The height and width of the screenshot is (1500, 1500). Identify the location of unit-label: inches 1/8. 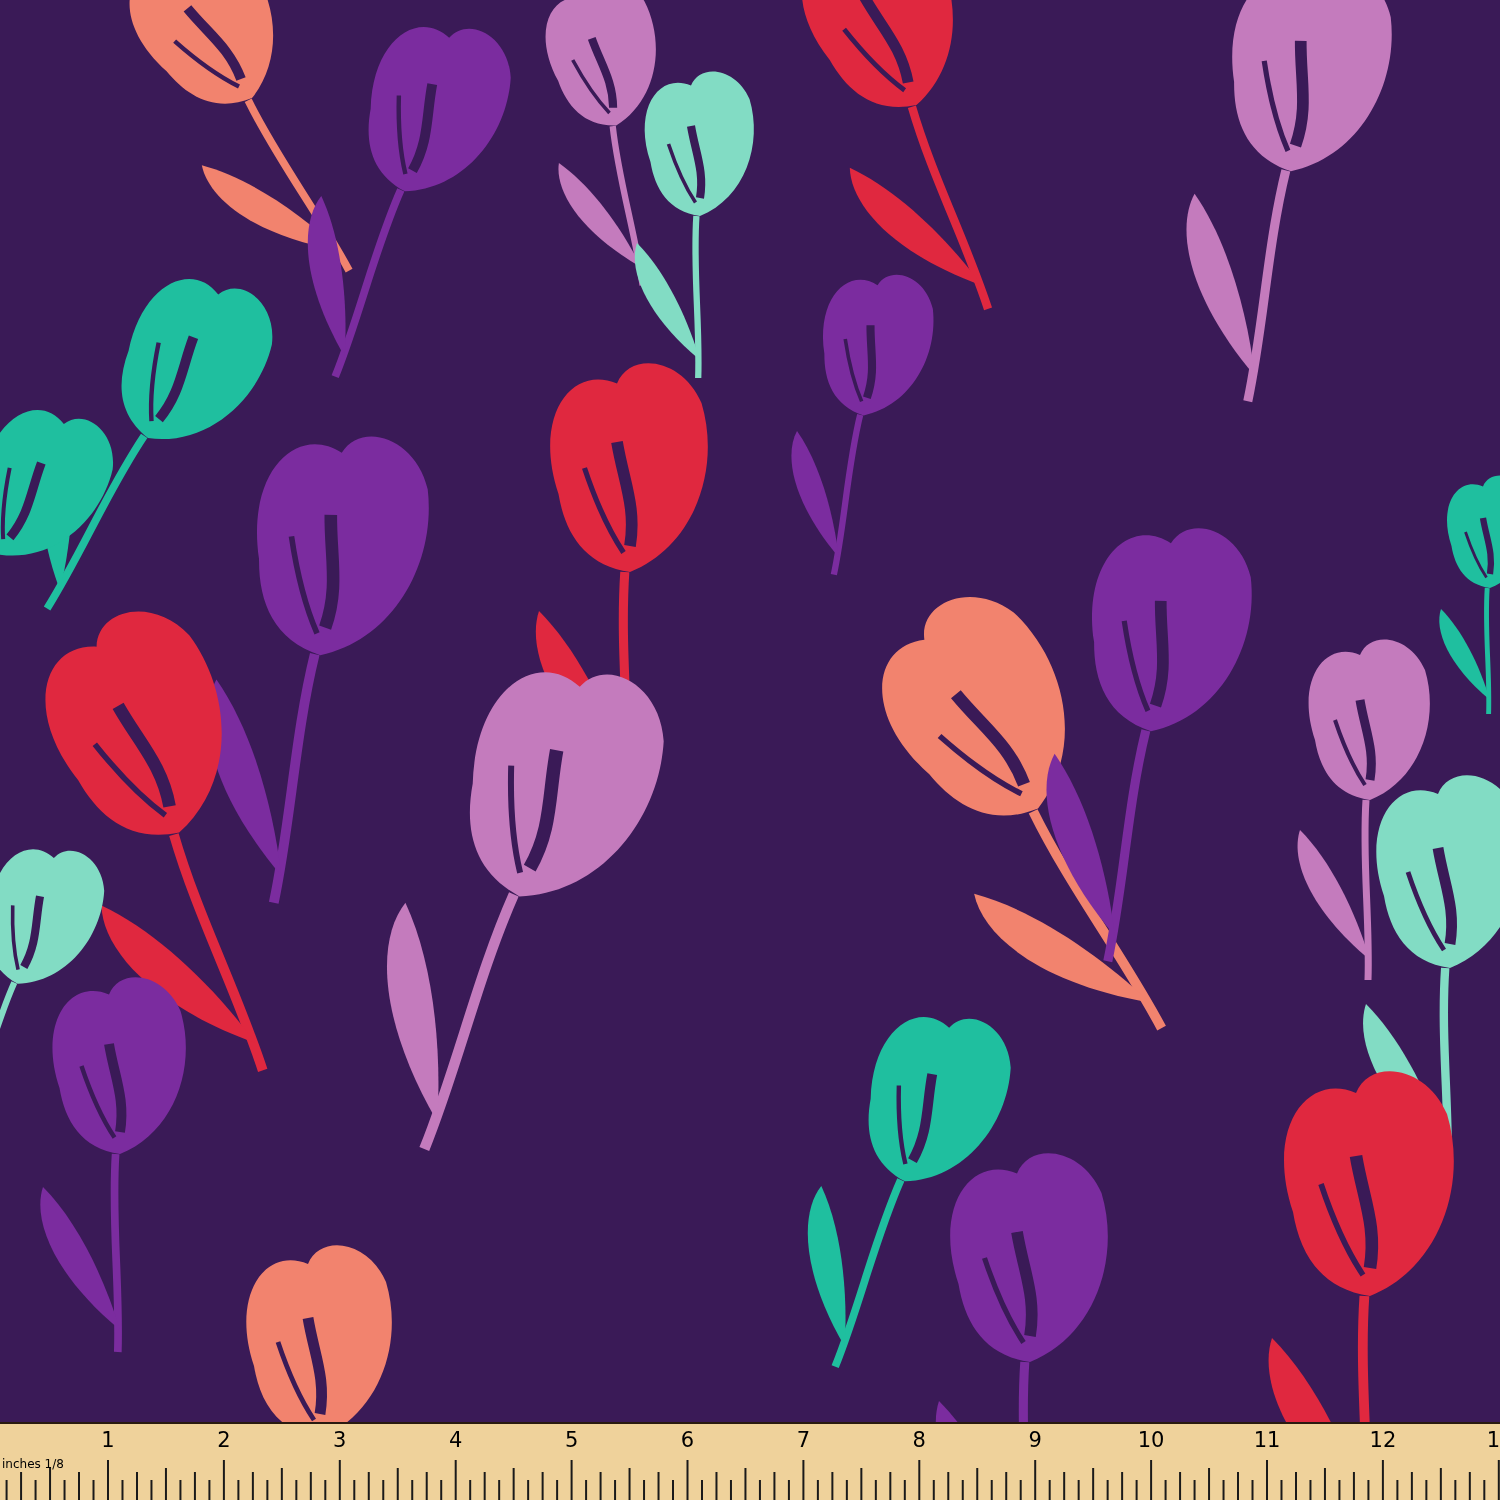
(33, 1464).